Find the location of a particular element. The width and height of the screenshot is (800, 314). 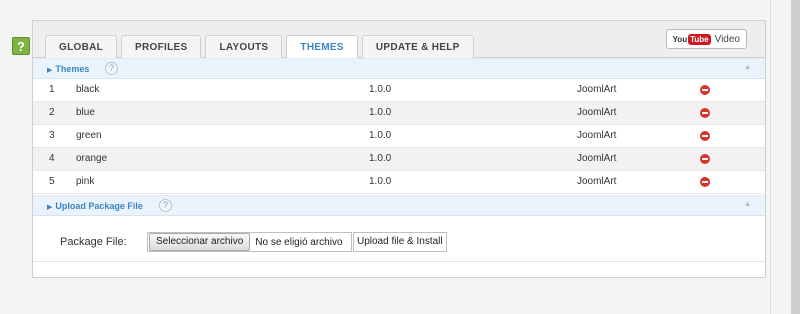

table-row: 2 blue 1.0.0 JoomlArt is located at coordinates (399, 113).